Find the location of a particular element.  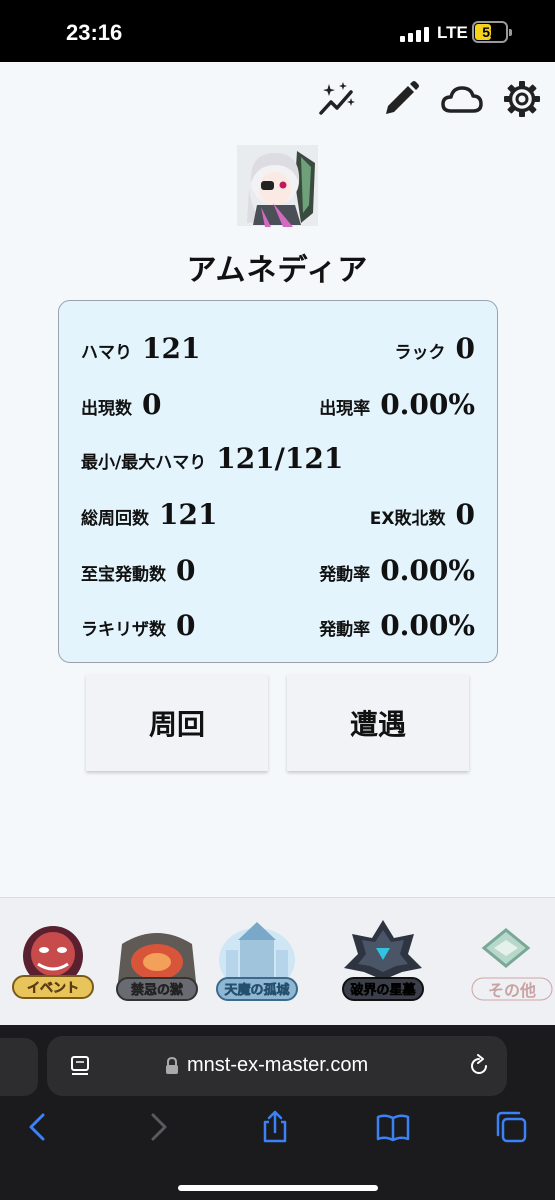

stat-row-total-laps: 総周回数 121 EX敗北数 0 is located at coordinates (278, 511).